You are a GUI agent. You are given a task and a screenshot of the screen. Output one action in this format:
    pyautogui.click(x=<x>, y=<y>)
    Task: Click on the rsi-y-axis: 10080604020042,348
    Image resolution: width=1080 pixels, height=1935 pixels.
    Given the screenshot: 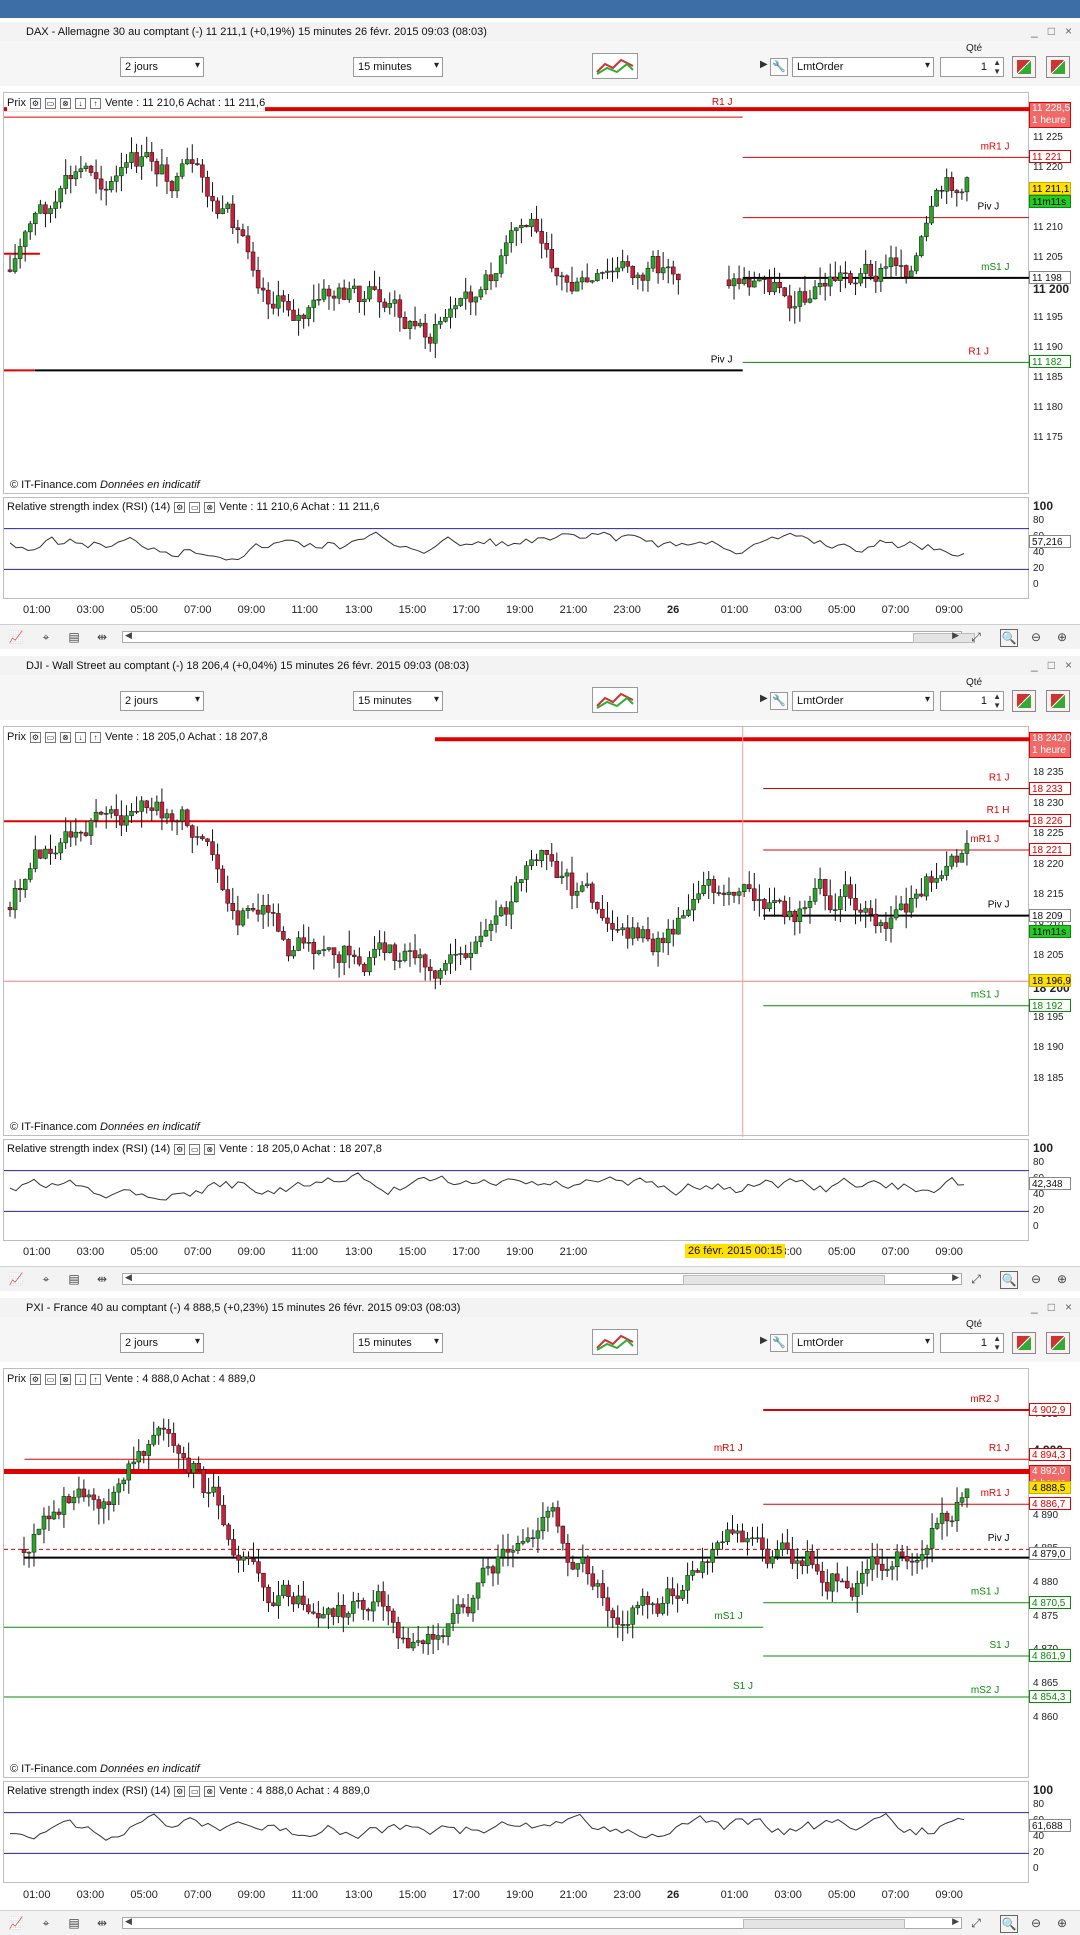 What is the action you would take?
    pyautogui.click(x=1054, y=1190)
    